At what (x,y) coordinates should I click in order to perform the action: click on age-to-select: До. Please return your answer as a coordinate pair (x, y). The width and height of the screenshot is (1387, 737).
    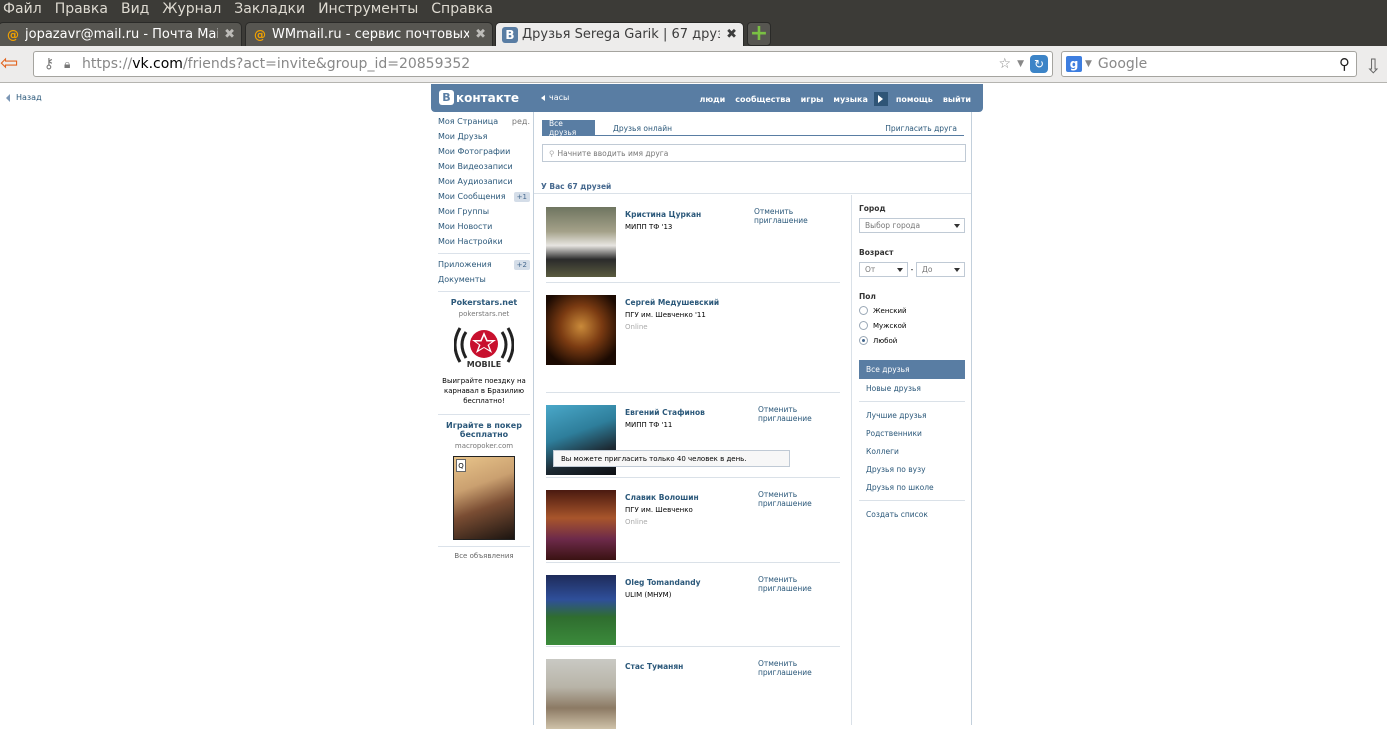
    Looking at the image, I should click on (940, 269).